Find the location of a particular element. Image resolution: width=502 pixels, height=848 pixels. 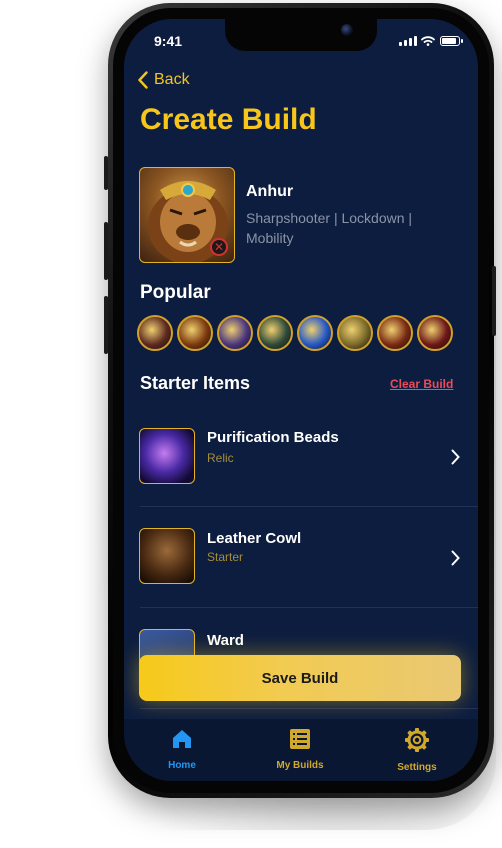

save-build-button: Save Build is located at coordinates (300, 678).